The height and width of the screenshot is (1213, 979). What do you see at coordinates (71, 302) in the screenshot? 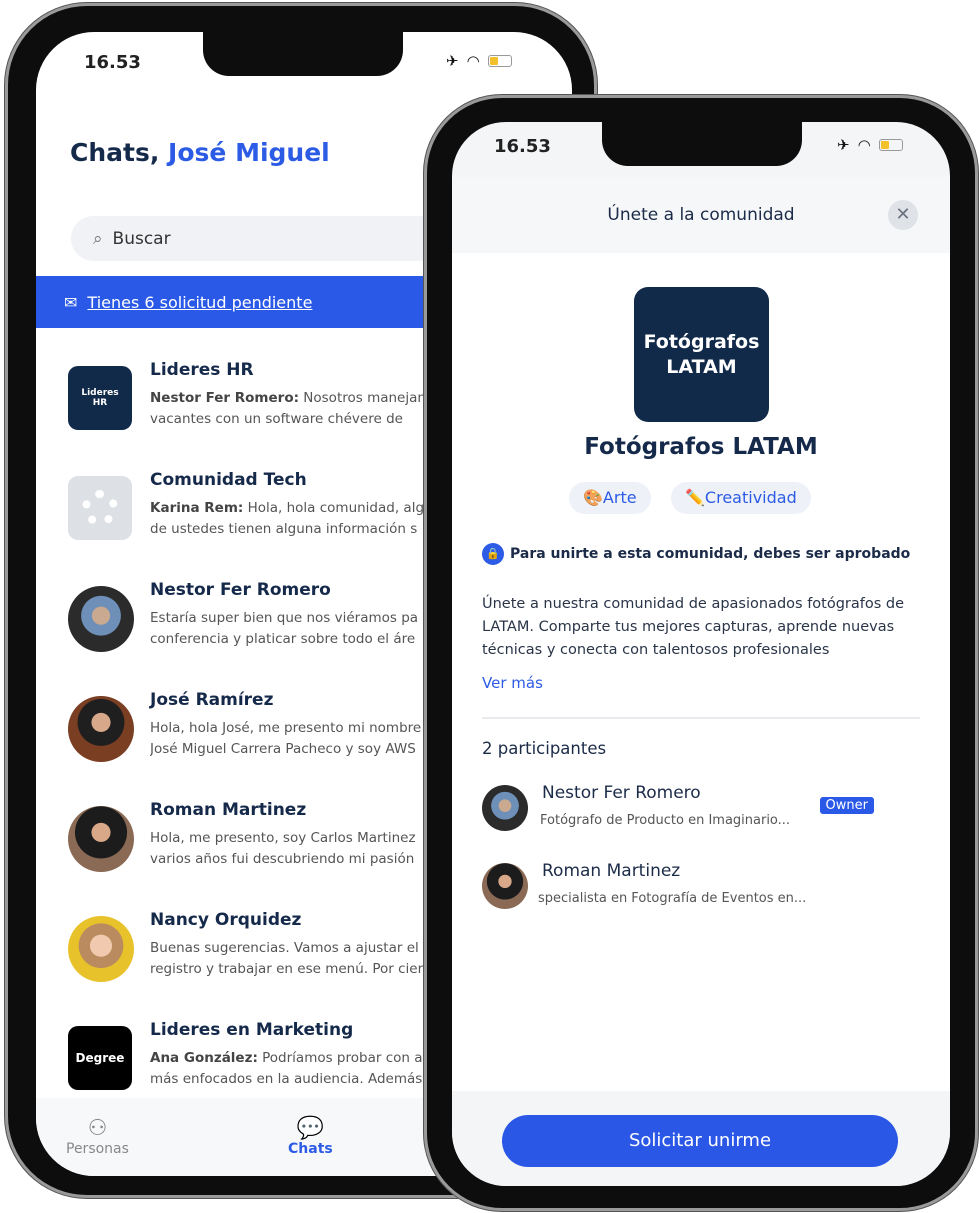
I see `mail-icon: ✉` at bounding box center [71, 302].